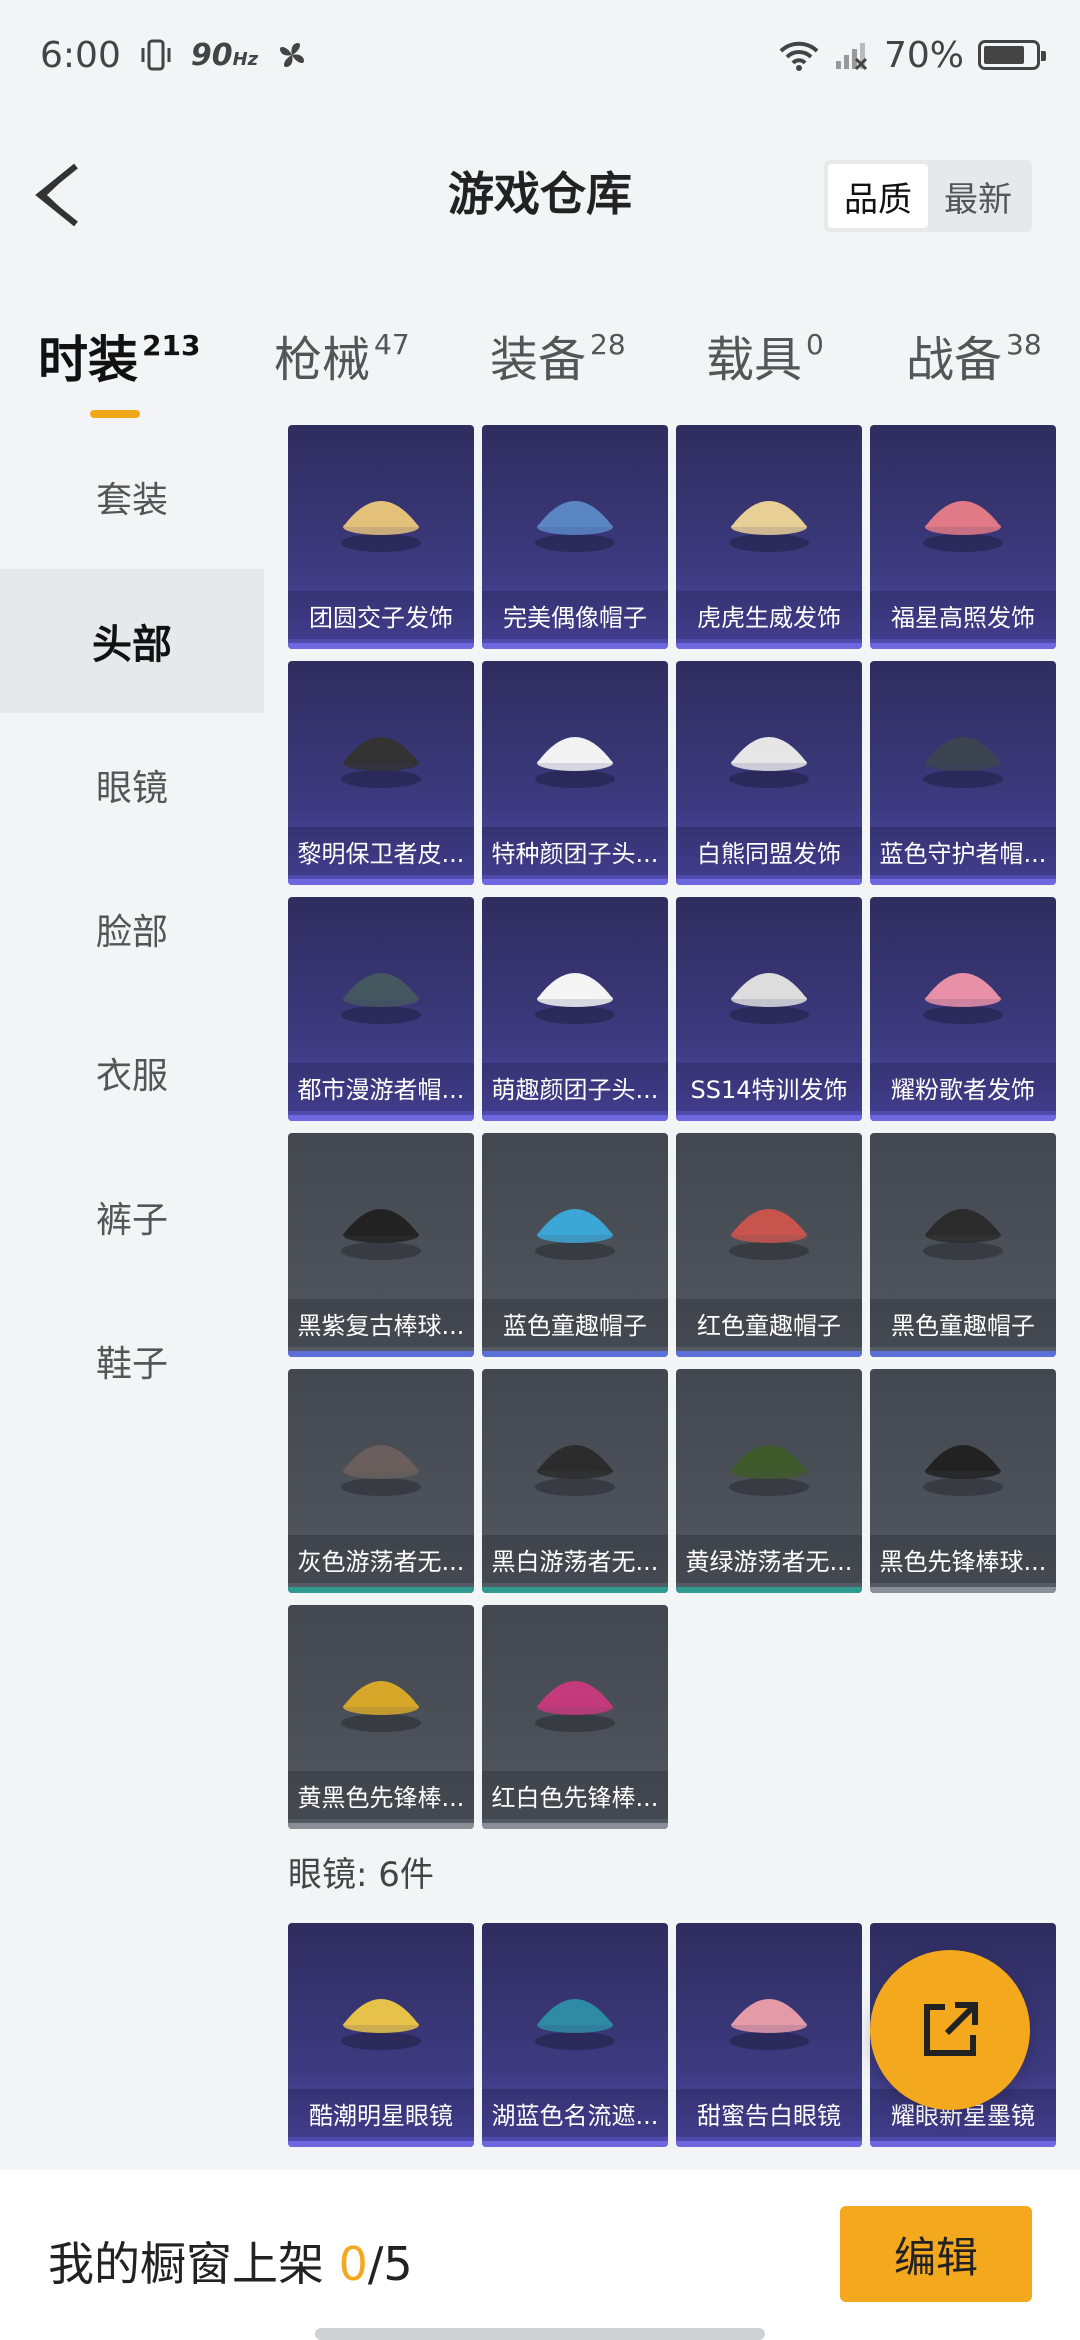 This screenshot has width=1080, height=2340. What do you see at coordinates (342, 355) in the screenshot?
I see `tab-guns: 枪械 47` at bounding box center [342, 355].